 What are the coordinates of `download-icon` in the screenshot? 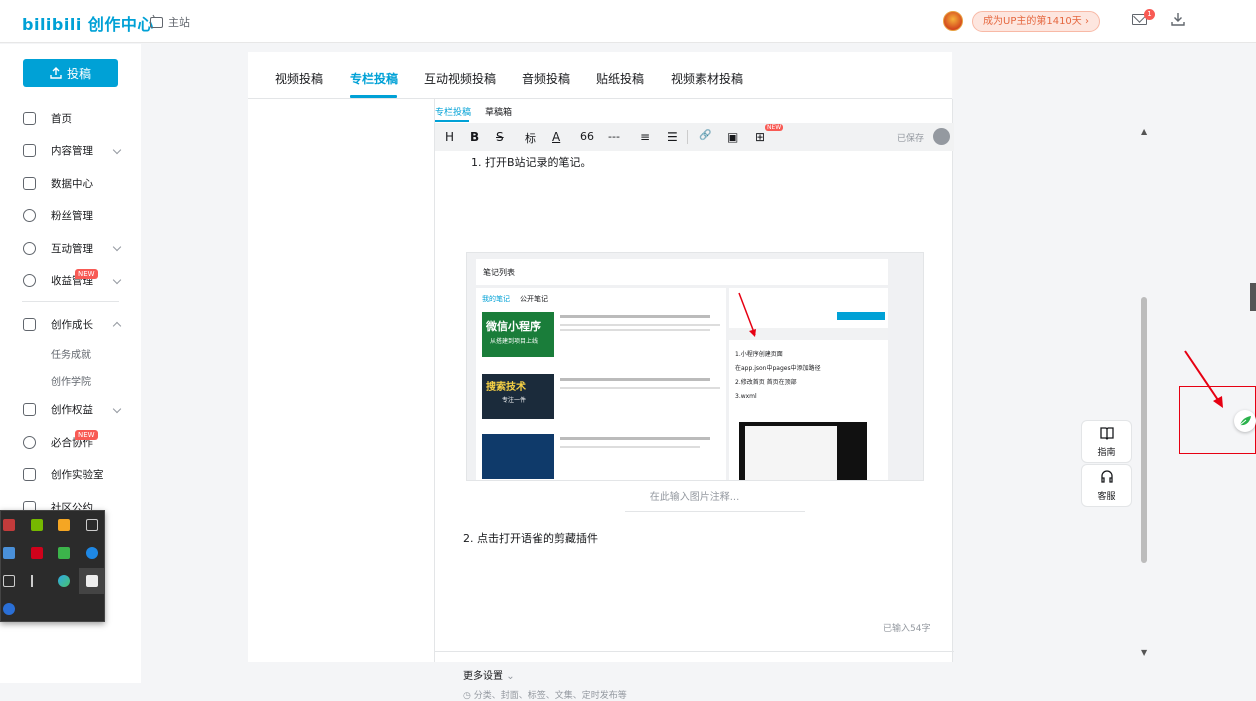 It's located at (1178, 19).